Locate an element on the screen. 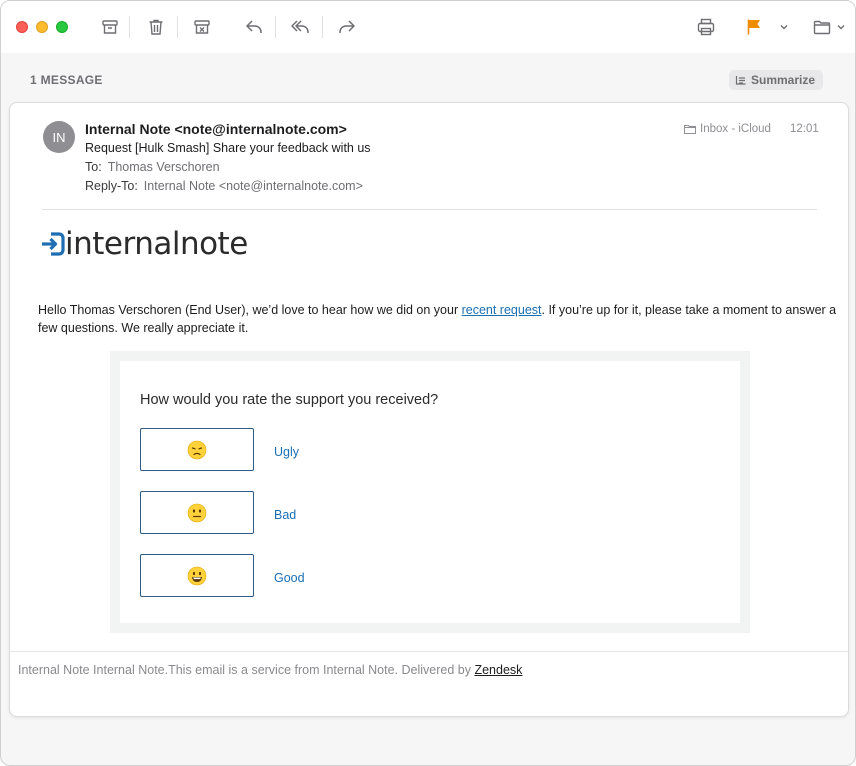 Image resolution: width=856 pixels, height=766 pixels. archive-icon is located at coordinates (110, 27).